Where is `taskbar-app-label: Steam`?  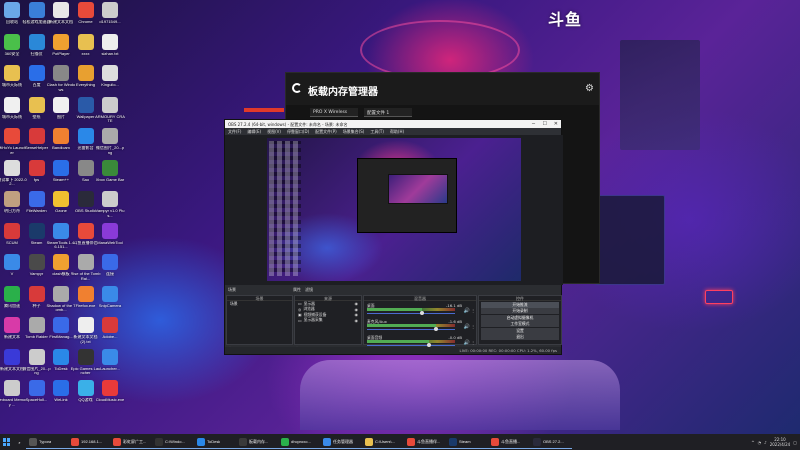
taskbar-app-label: Steam is located at coordinates (465, 441).